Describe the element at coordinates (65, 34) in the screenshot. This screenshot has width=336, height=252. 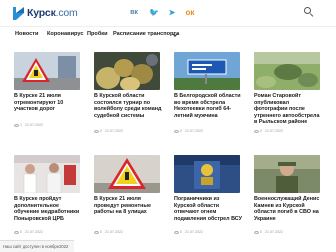
I see `nav-item-coronavirus: Коронавирус` at that location.